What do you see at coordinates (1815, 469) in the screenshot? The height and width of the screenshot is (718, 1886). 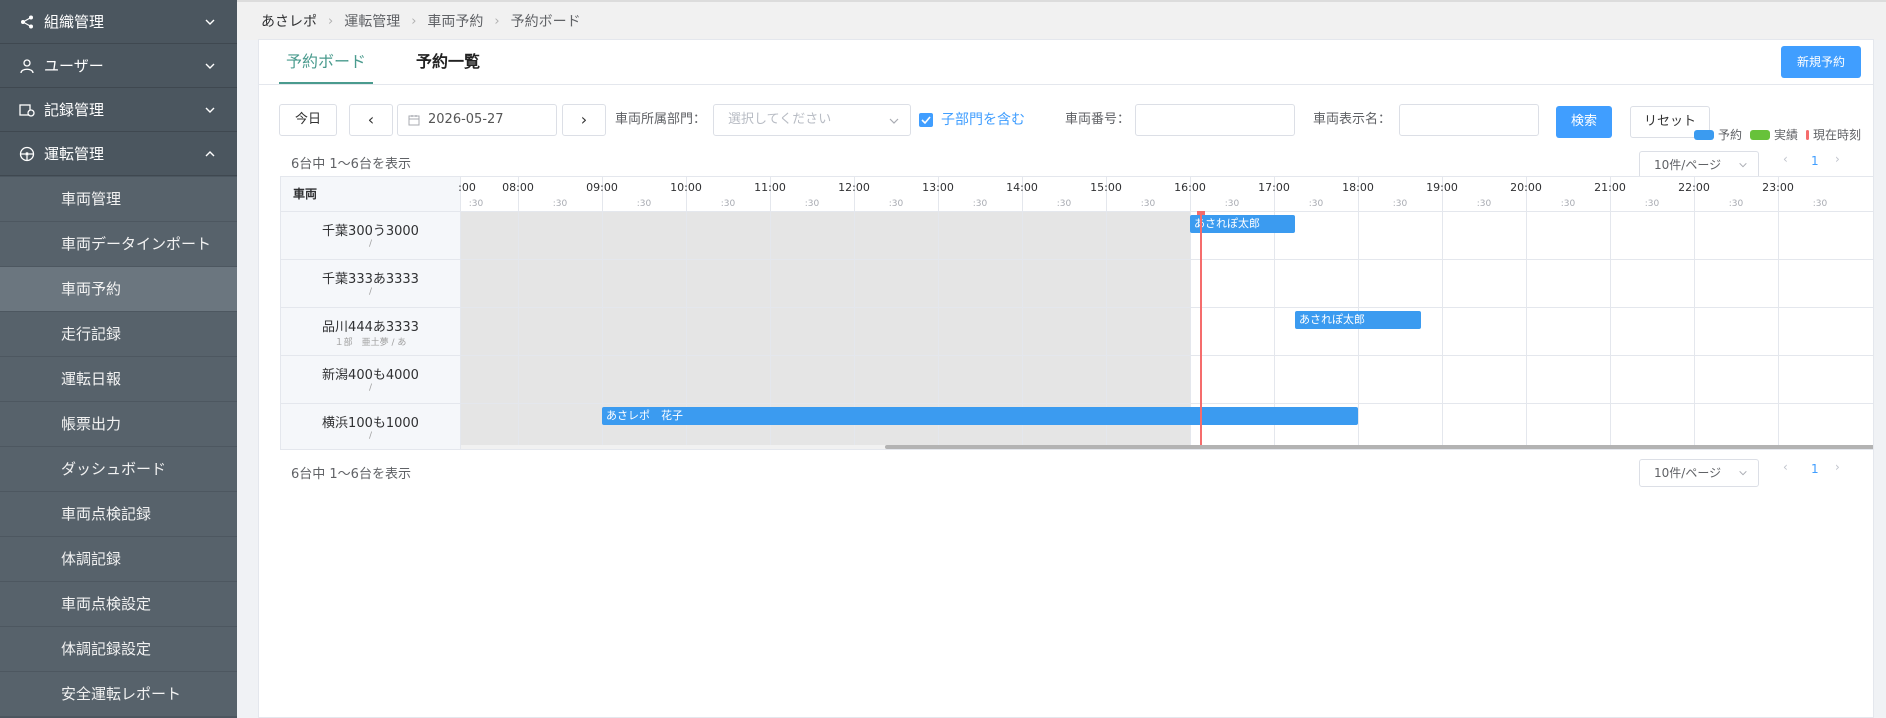 I see `current-page-bottom: 1` at bounding box center [1815, 469].